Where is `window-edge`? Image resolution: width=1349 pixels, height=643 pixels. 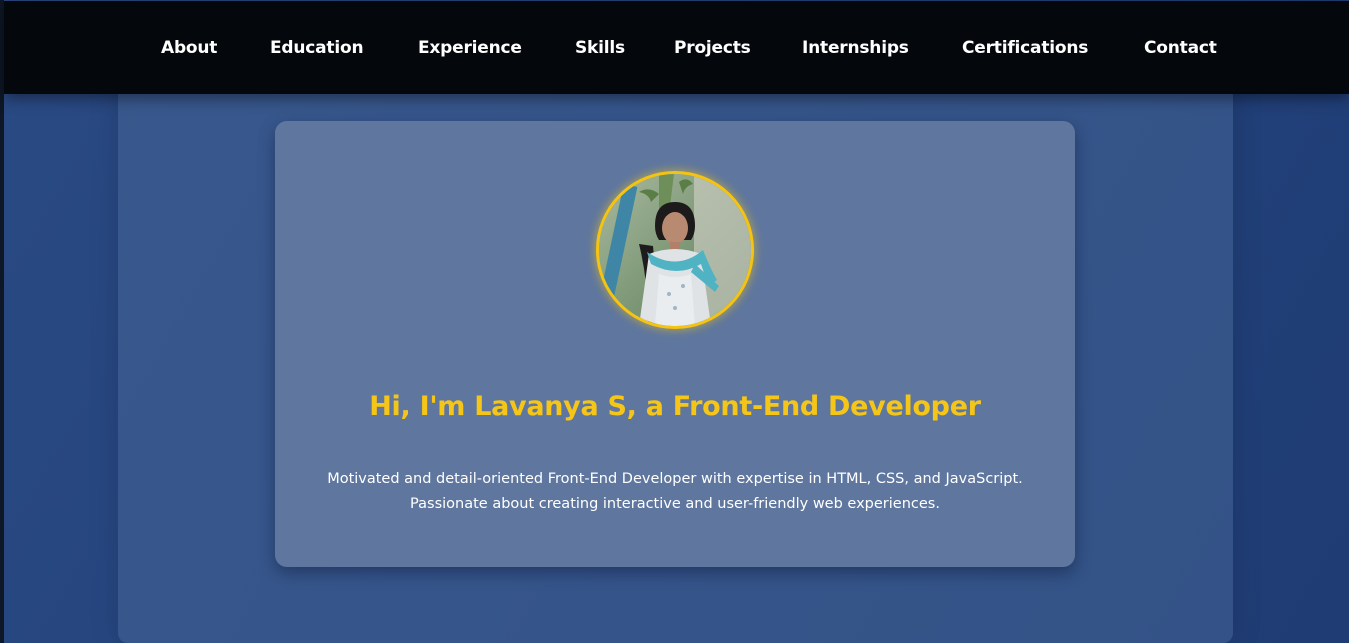
window-edge is located at coordinates (2, 321).